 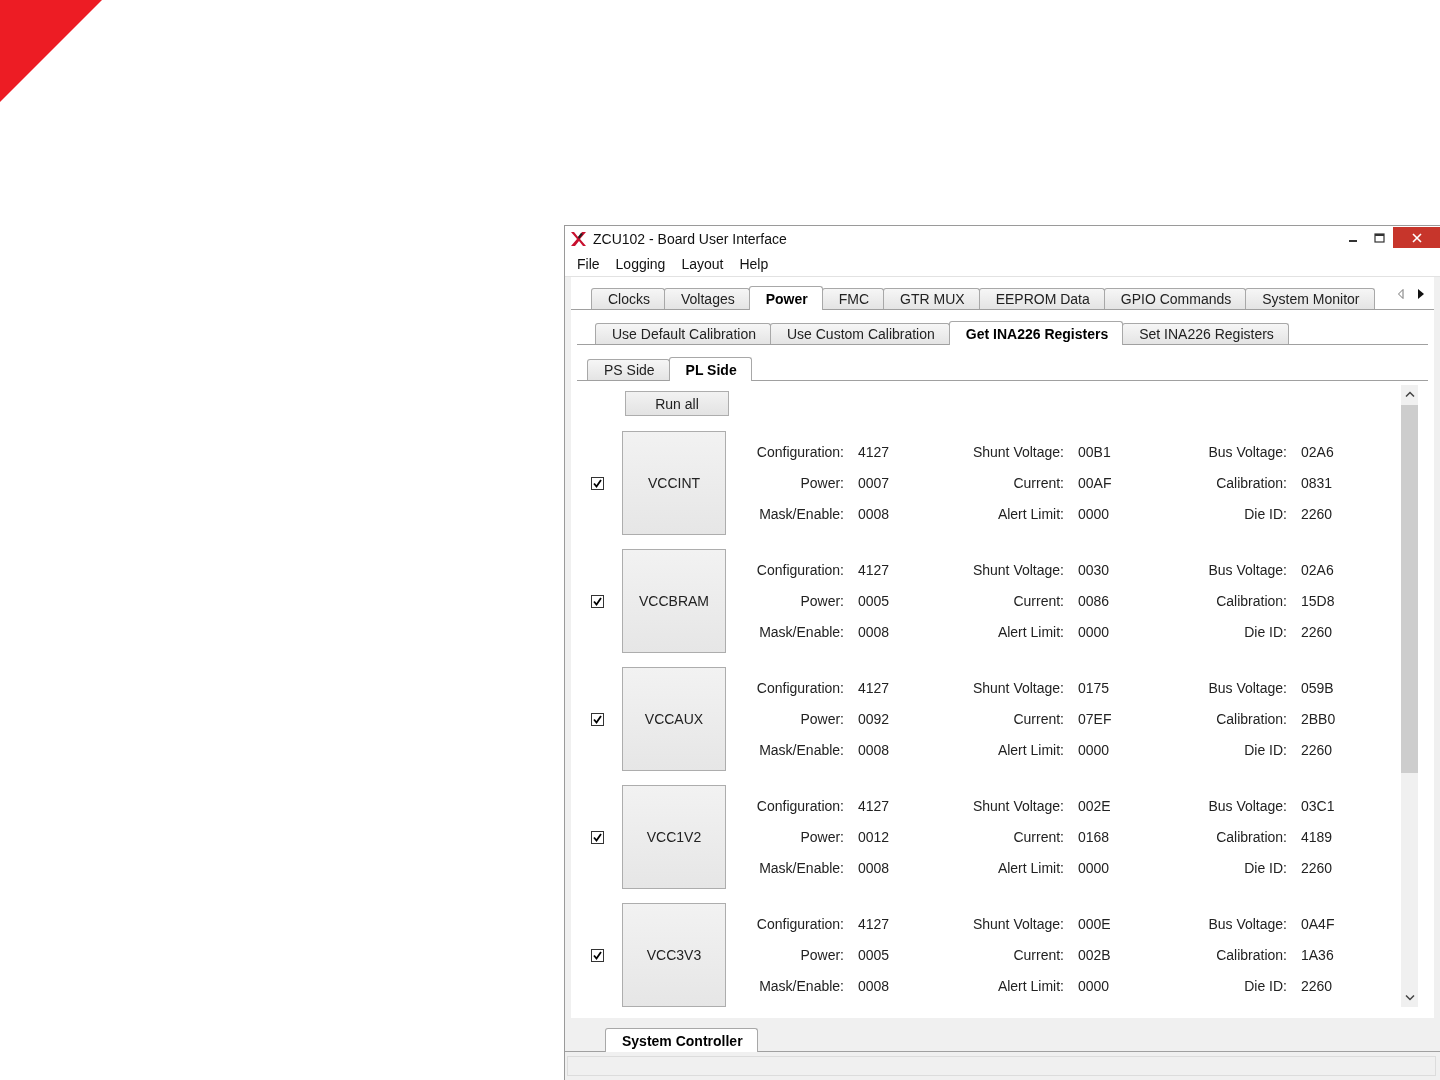 I want to click on scroll-left-icon, so click(x=1401, y=294).